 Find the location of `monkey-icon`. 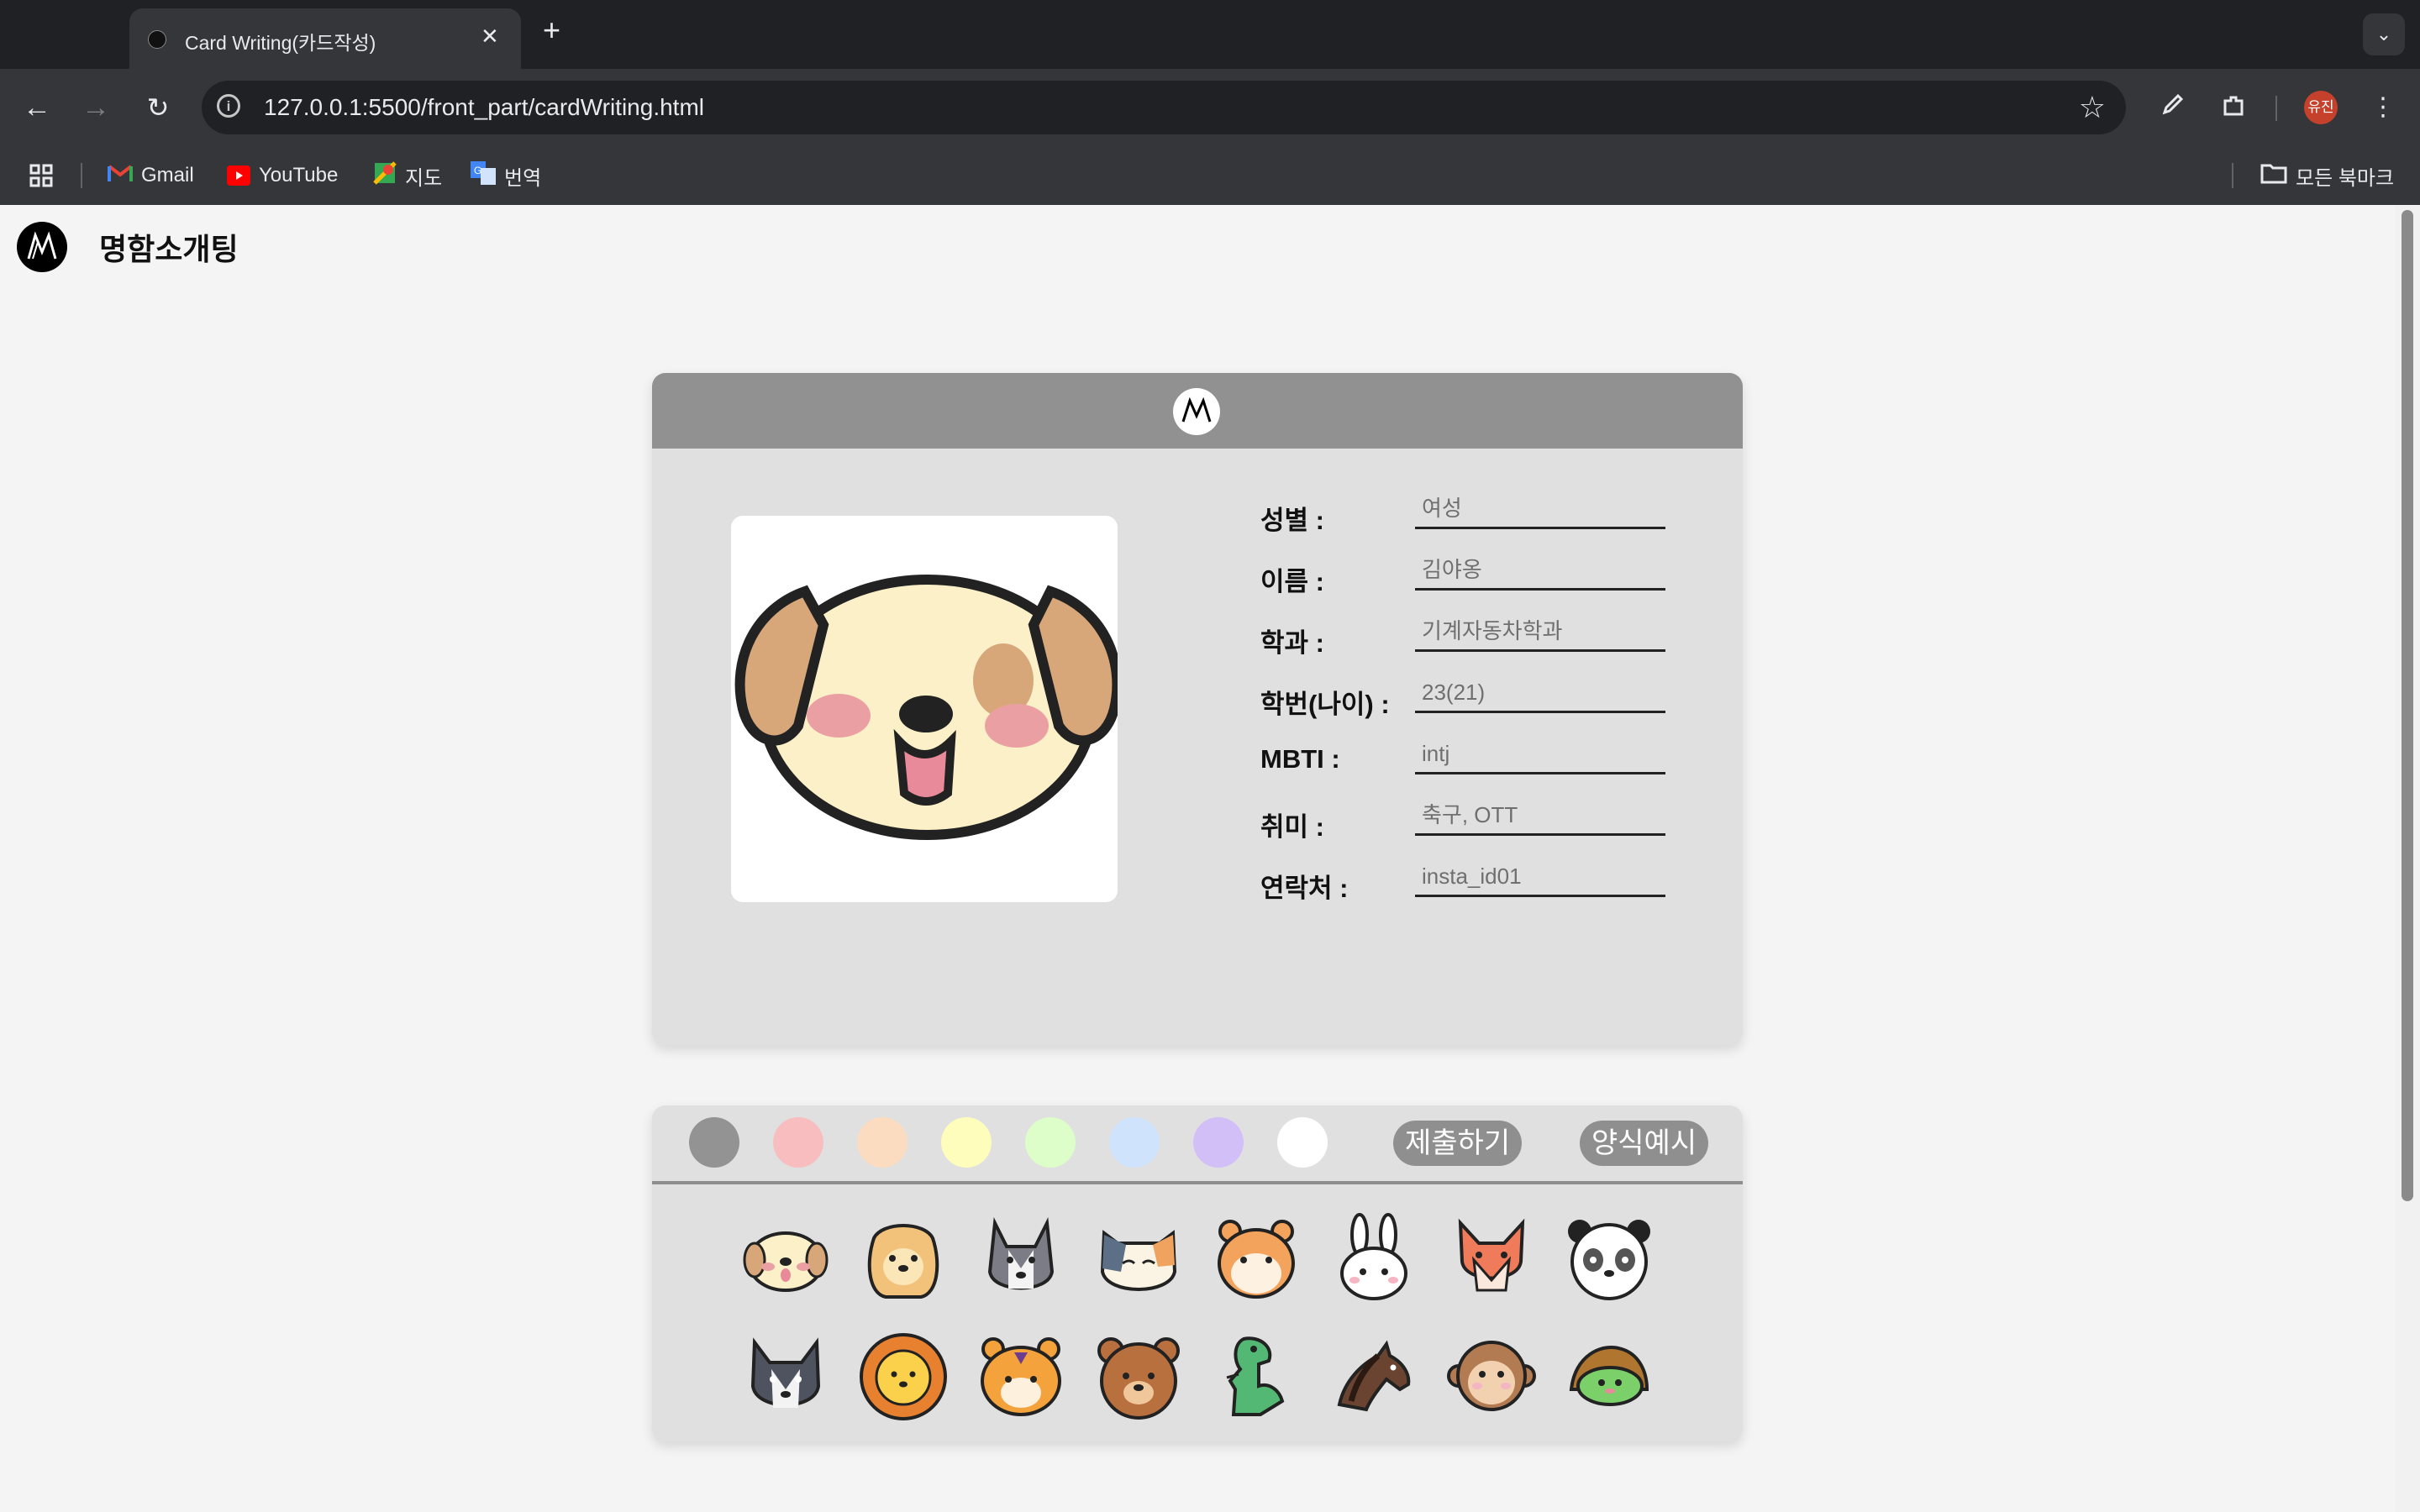

monkey-icon is located at coordinates (1492, 1377).